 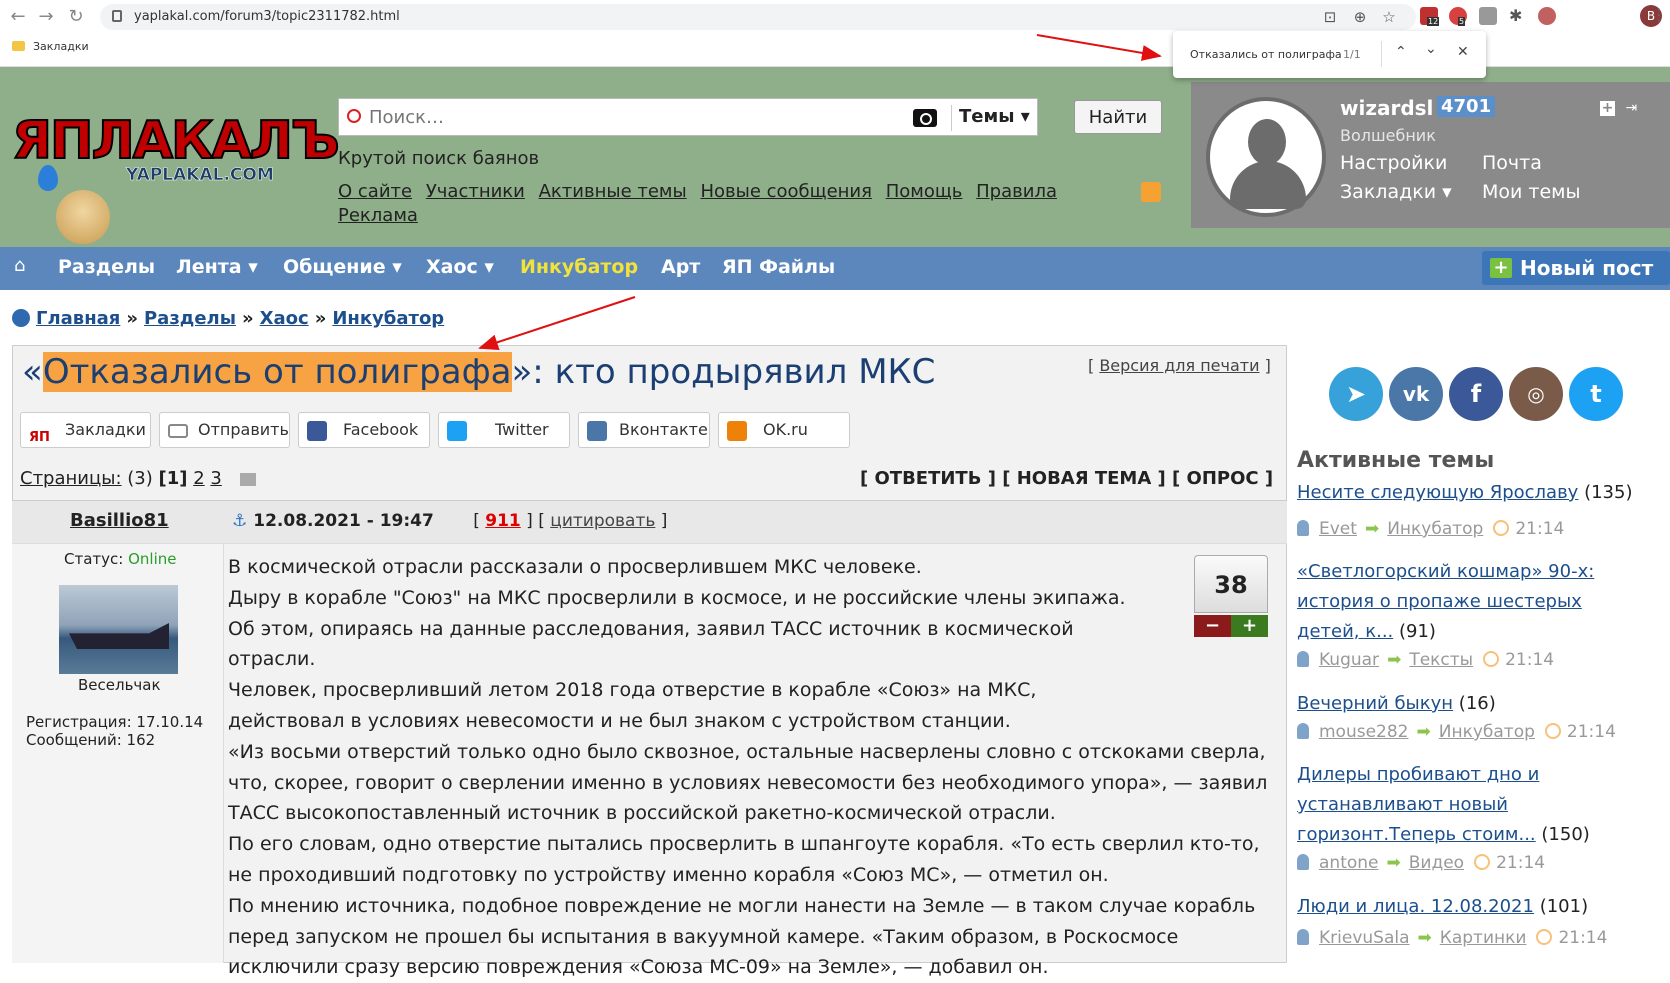 What do you see at coordinates (925, 118) in the screenshot?
I see `camera-icon` at bounding box center [925, 118].